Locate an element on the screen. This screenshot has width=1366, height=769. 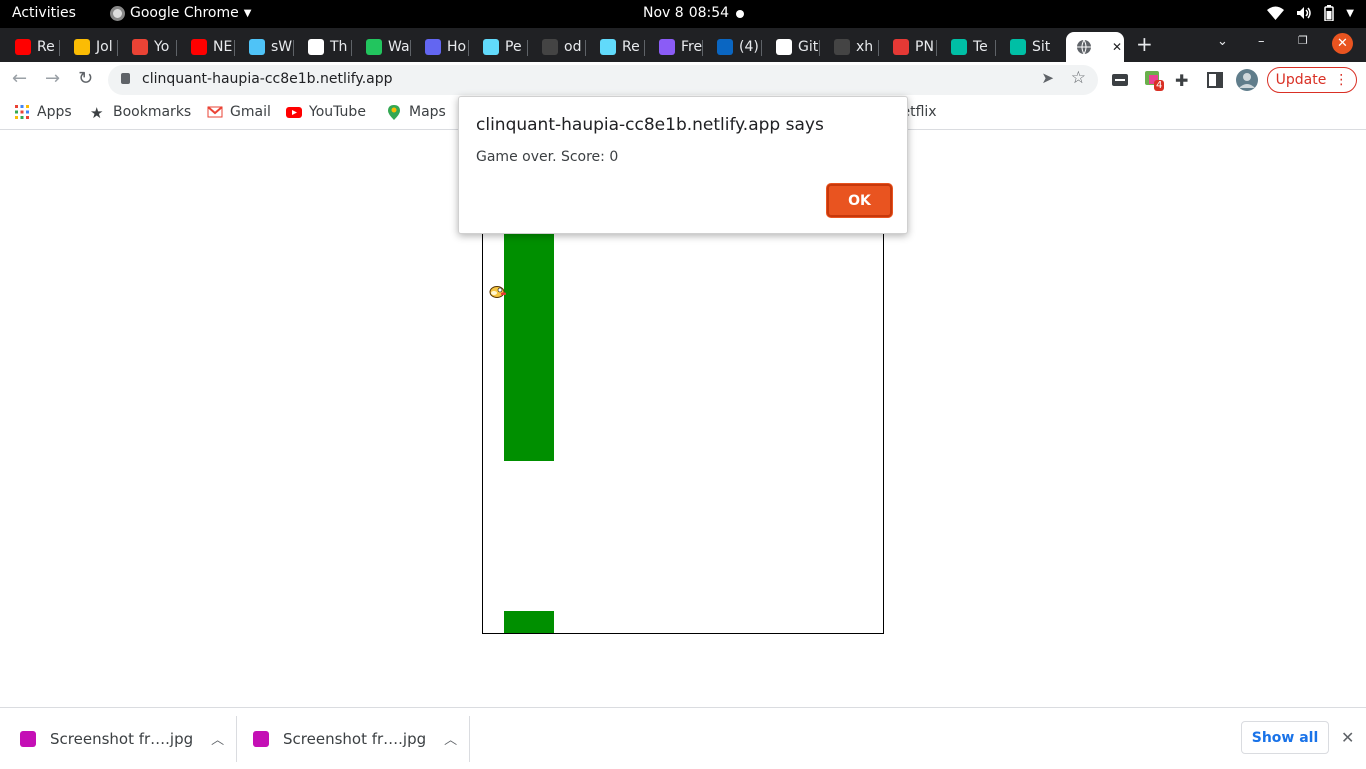
bookmark-star-icon: ☆ is located at coordinates (1078, 78).